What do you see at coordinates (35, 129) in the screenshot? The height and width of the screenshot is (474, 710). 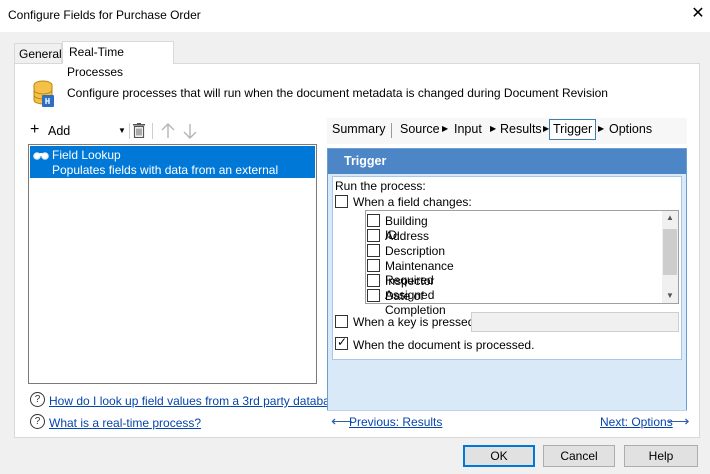 I see `plus-icon: +` at bounding box center [35, 129].